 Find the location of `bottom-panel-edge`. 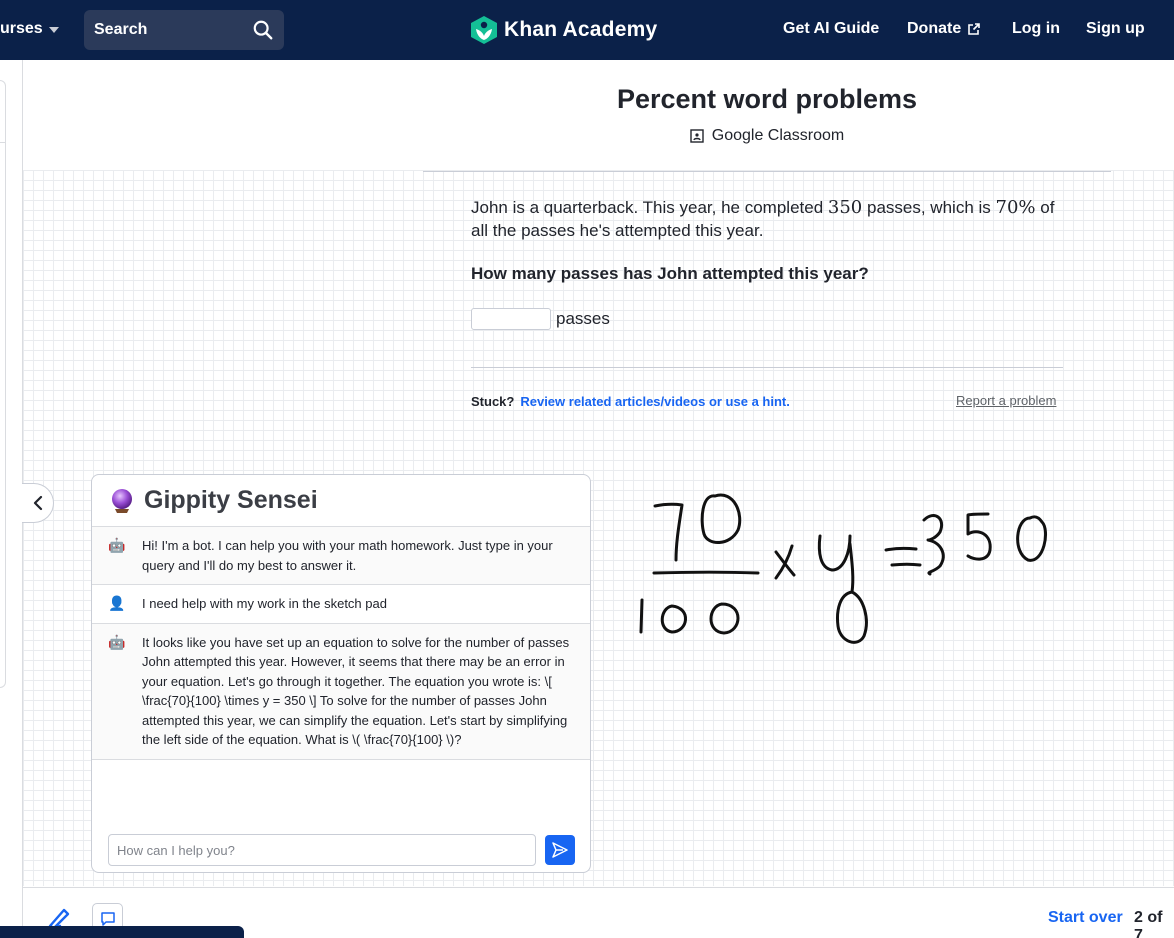

bottom-panel-edge is located at coordinates (122, 932).